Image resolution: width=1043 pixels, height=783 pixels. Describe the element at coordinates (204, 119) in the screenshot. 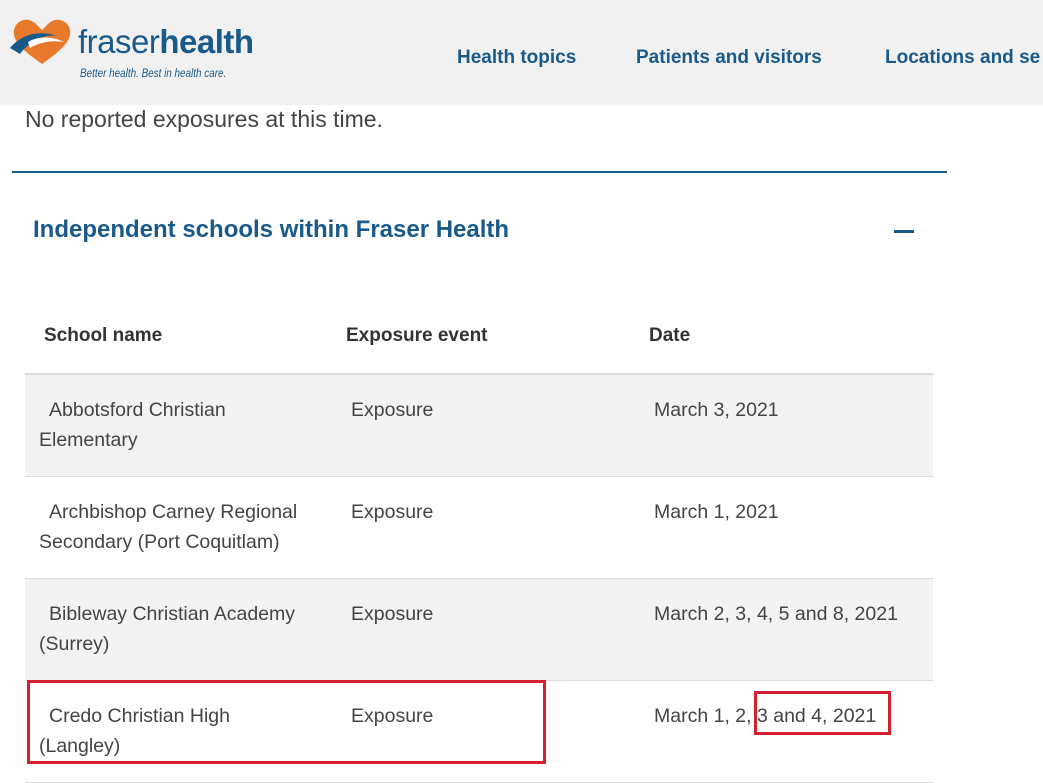

I see `no-exposures-notice: No reported exposures at this time.` at that location.